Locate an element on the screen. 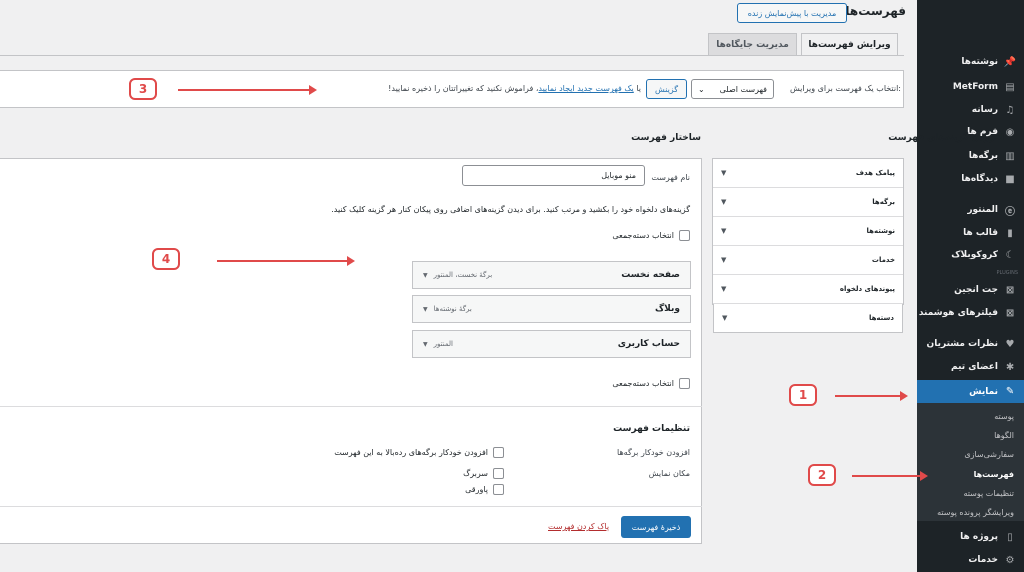 This screenshot has width=1024, height=572. sidebar-item-testimonials: ♥ نظرات مشتریان is located at coordinates (970, 344).